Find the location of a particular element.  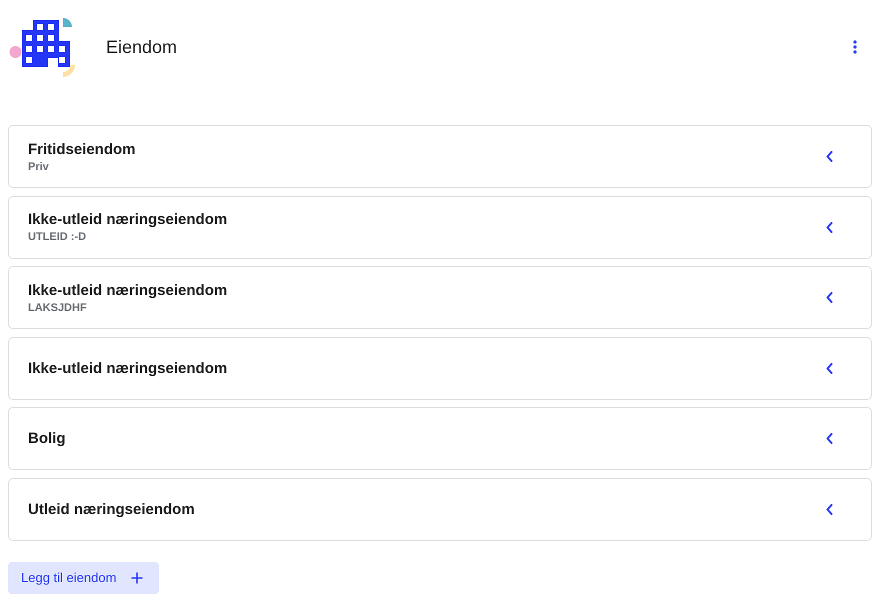

property-title: Bolig is located at coordinates (47, 438).